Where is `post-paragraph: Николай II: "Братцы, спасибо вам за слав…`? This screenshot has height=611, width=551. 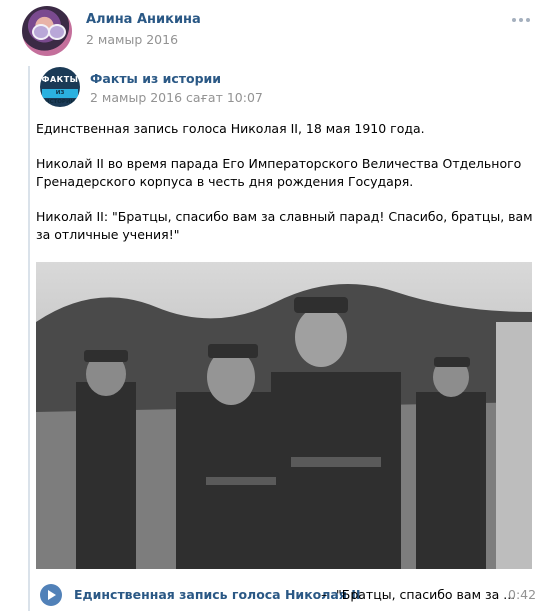 post-paragraph: Николай II: "Братцы, спасибо вам за слав… is located at coordinates (284, 225).